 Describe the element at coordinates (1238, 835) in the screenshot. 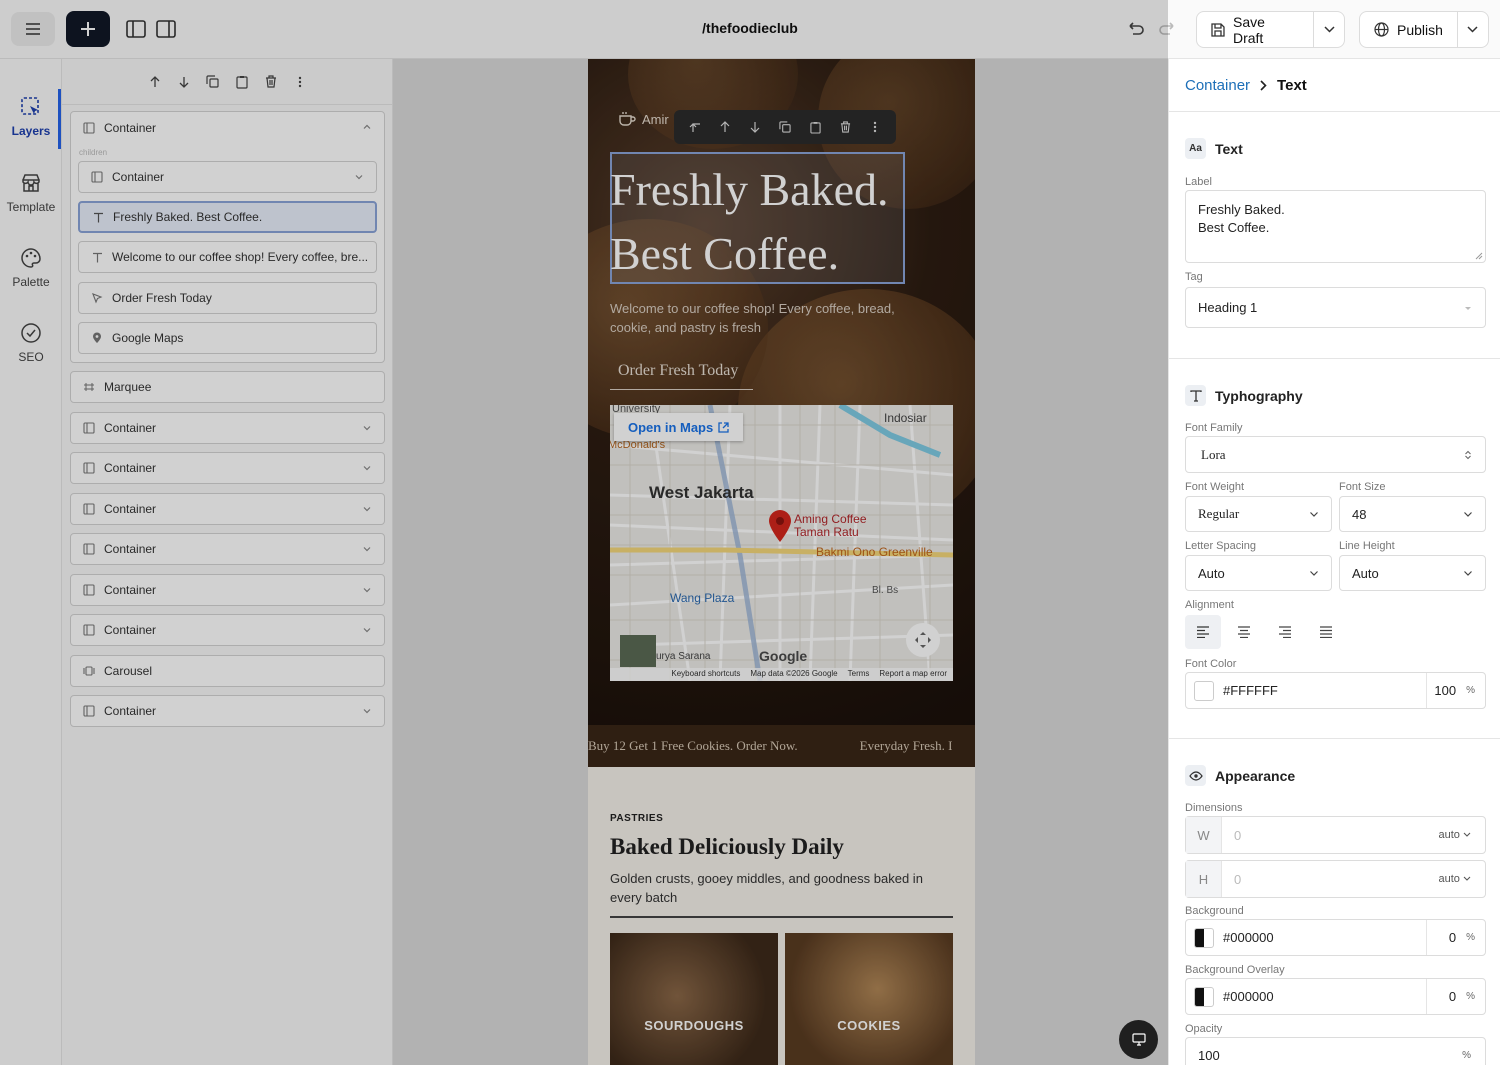

I see `width-value: 0` at that location.